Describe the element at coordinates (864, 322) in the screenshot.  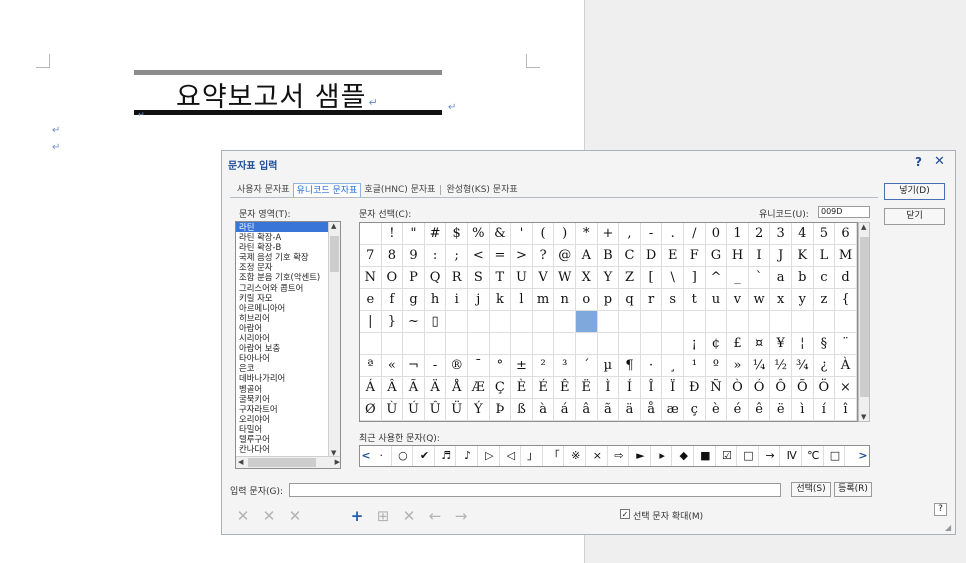
I see `char-grid-scrollbar: ▲ ▼` at that location.